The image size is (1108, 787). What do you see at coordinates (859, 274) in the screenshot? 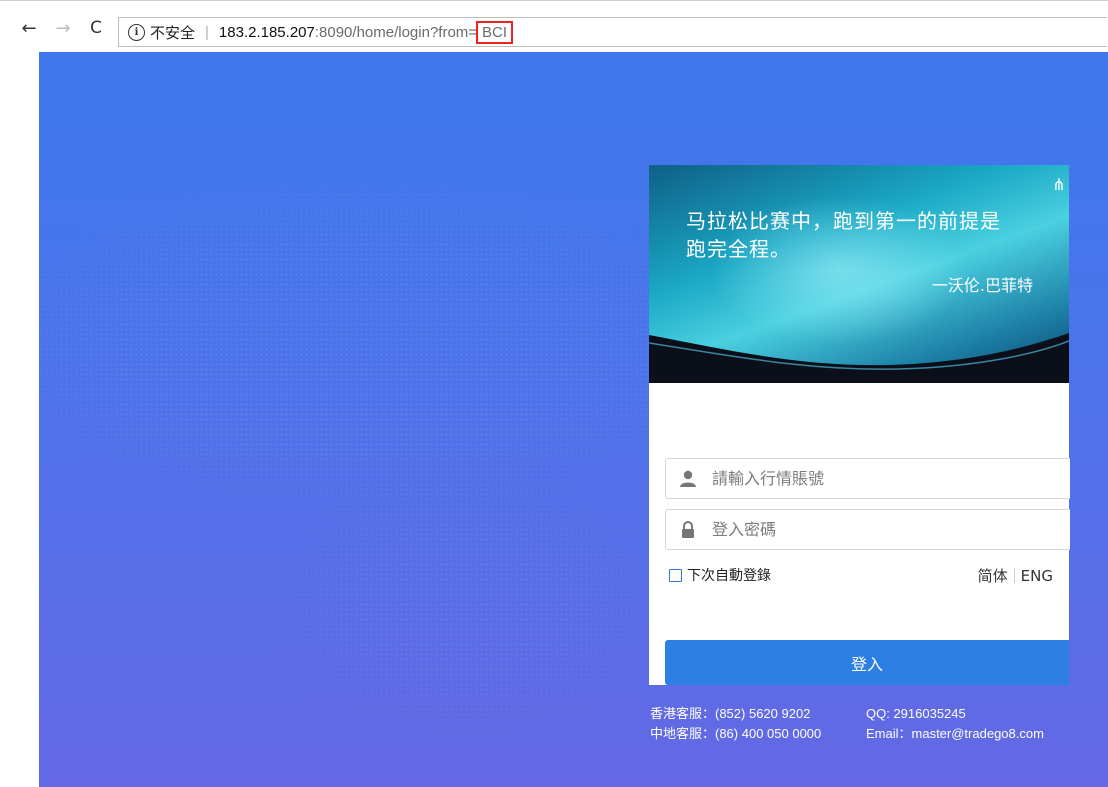
I see `banner-image: ⋔ 马拉松比赛中，跑到第一的前提是 跑完全程。 一沃伦.巴菲特` at bounding box center [859, 274].